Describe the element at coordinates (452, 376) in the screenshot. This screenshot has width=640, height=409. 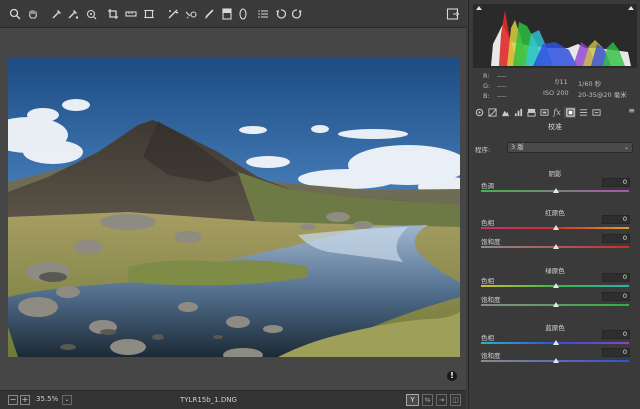
I see `warning-icon: !` at that location.